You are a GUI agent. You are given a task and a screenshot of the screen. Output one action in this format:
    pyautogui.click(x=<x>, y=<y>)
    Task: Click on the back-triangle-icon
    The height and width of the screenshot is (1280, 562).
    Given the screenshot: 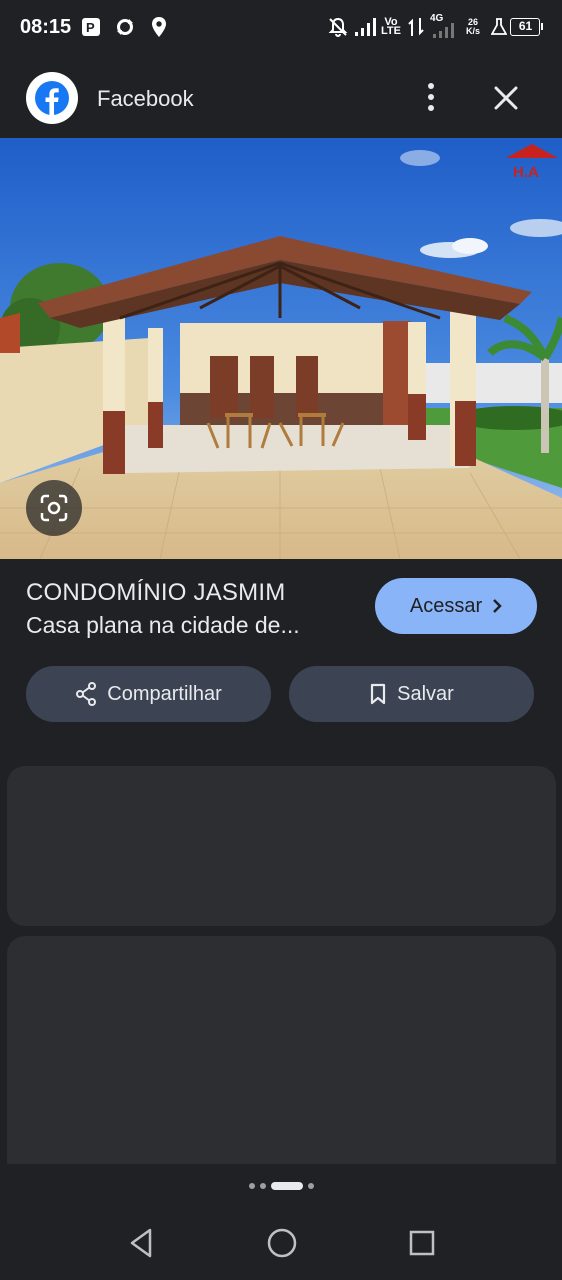 What is the action you would take?
    pyautogui.click(x=141, y=1243)
    